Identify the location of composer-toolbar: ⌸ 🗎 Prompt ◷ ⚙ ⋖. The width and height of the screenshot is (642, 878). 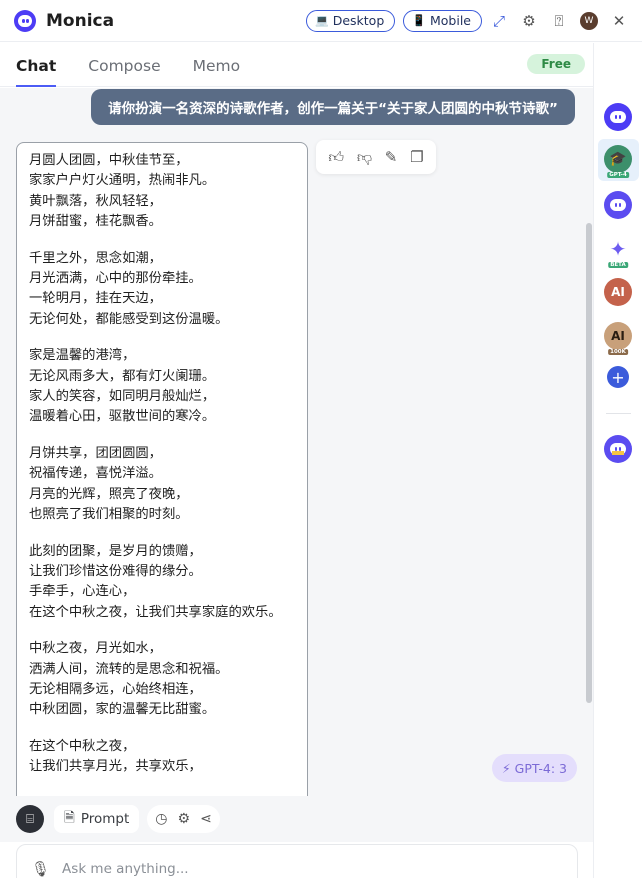
(296, 819).